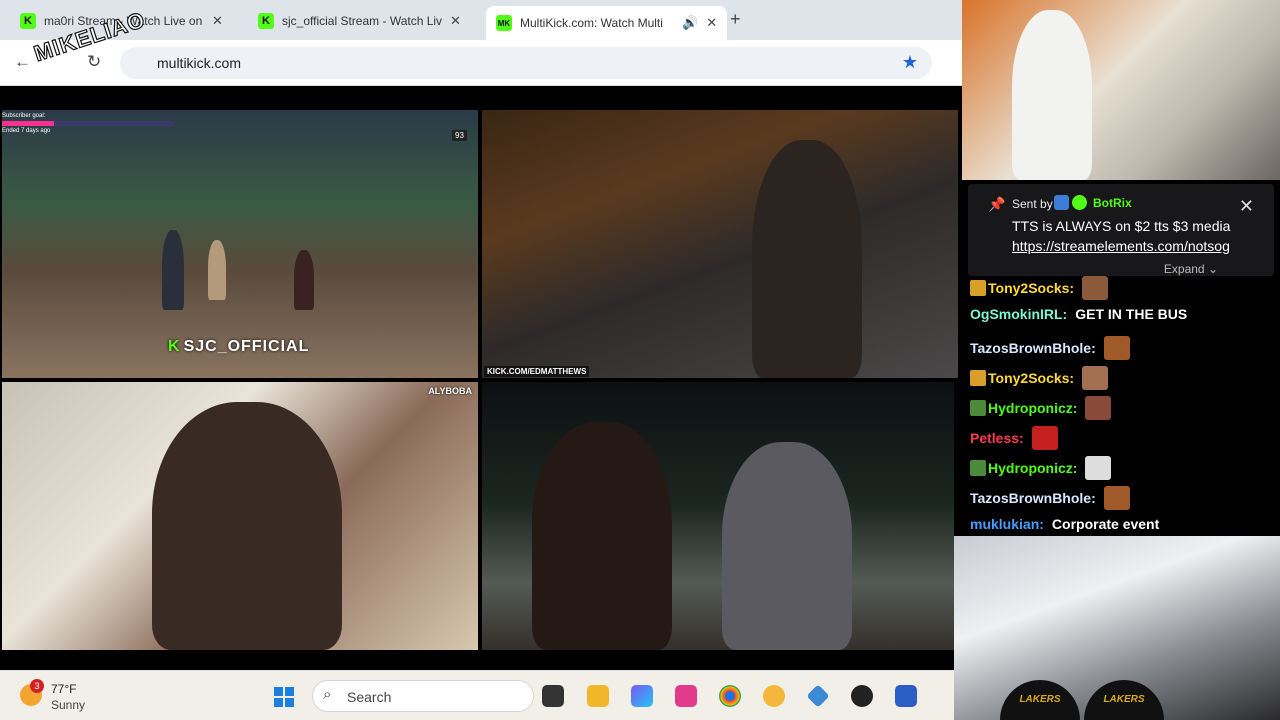  What do you see at coordinates (504, 23) in the screenshot?
I see `multikick-favicon-icon: MK` at bounding box center [504, 23].